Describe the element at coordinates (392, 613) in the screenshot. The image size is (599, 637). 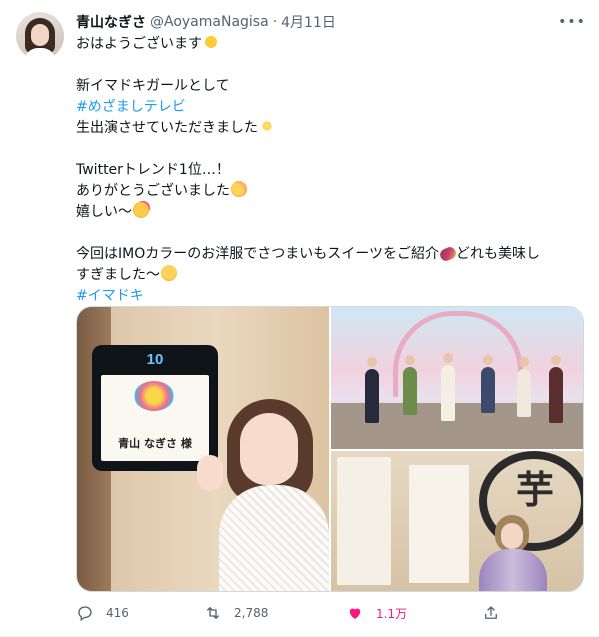
I see `like-count: 1.1万` at that location.